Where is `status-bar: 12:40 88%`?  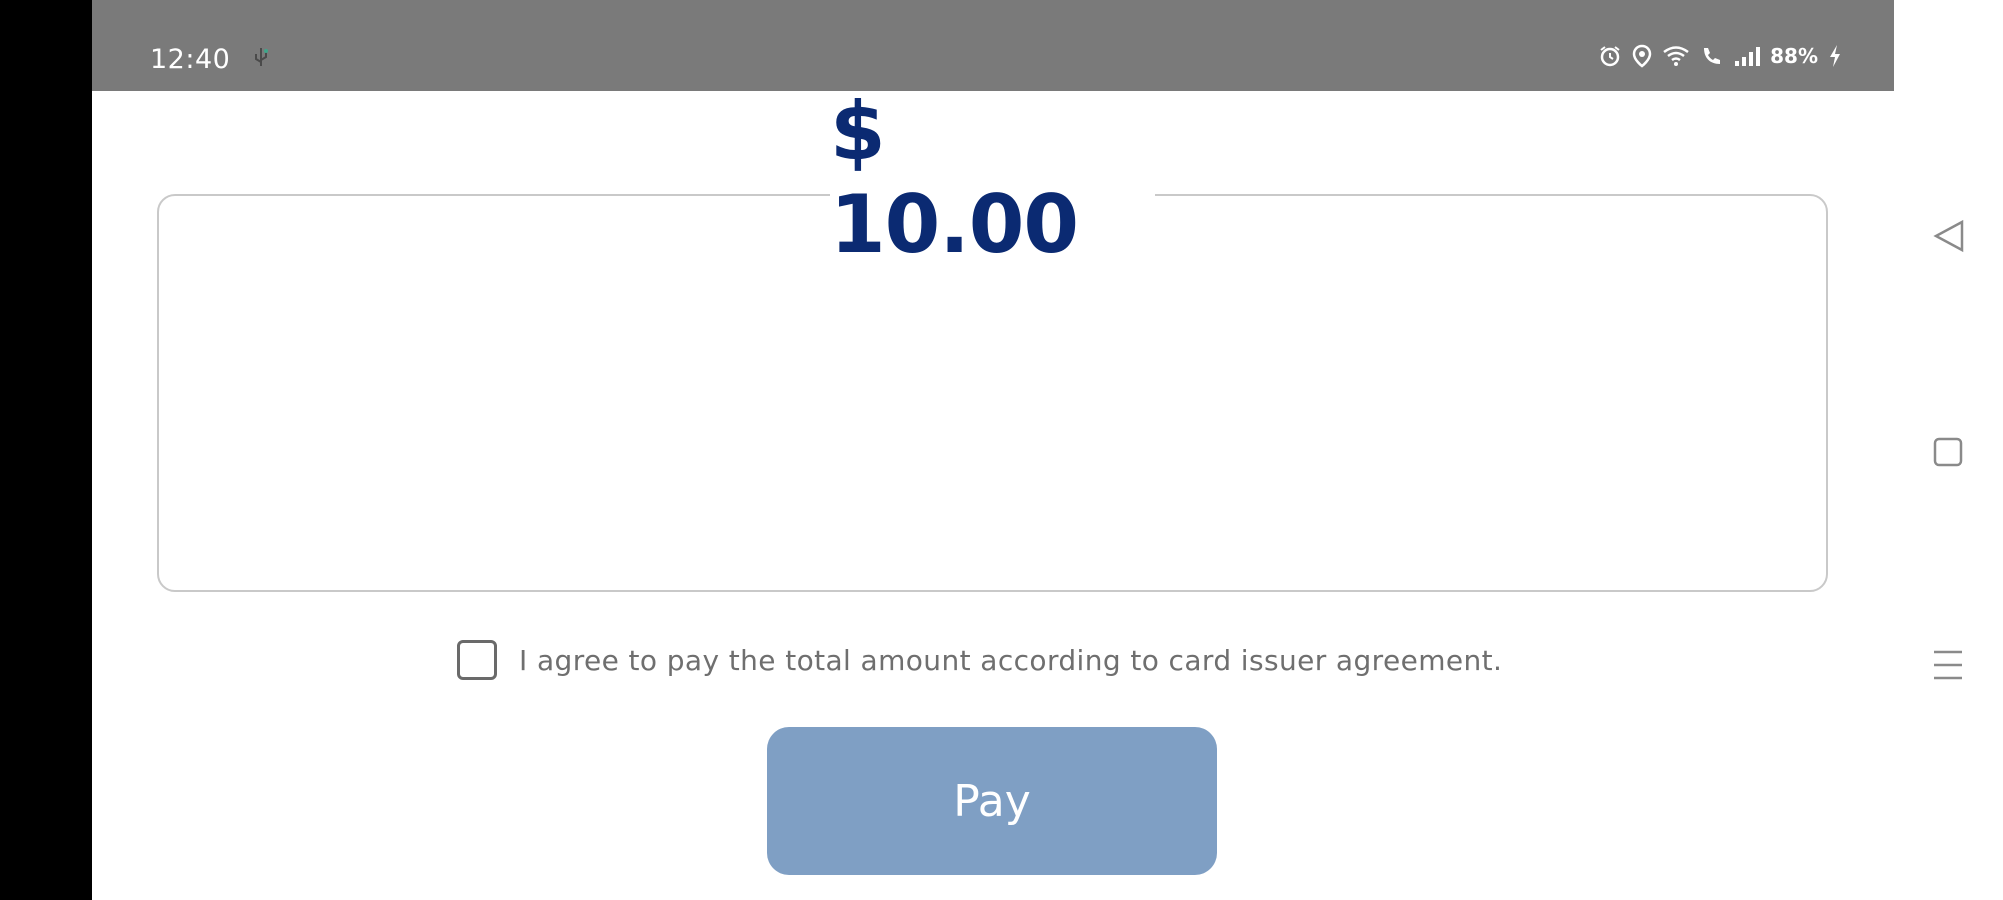 status-bar: 12:40 88% is located at coordinates (993, 45).